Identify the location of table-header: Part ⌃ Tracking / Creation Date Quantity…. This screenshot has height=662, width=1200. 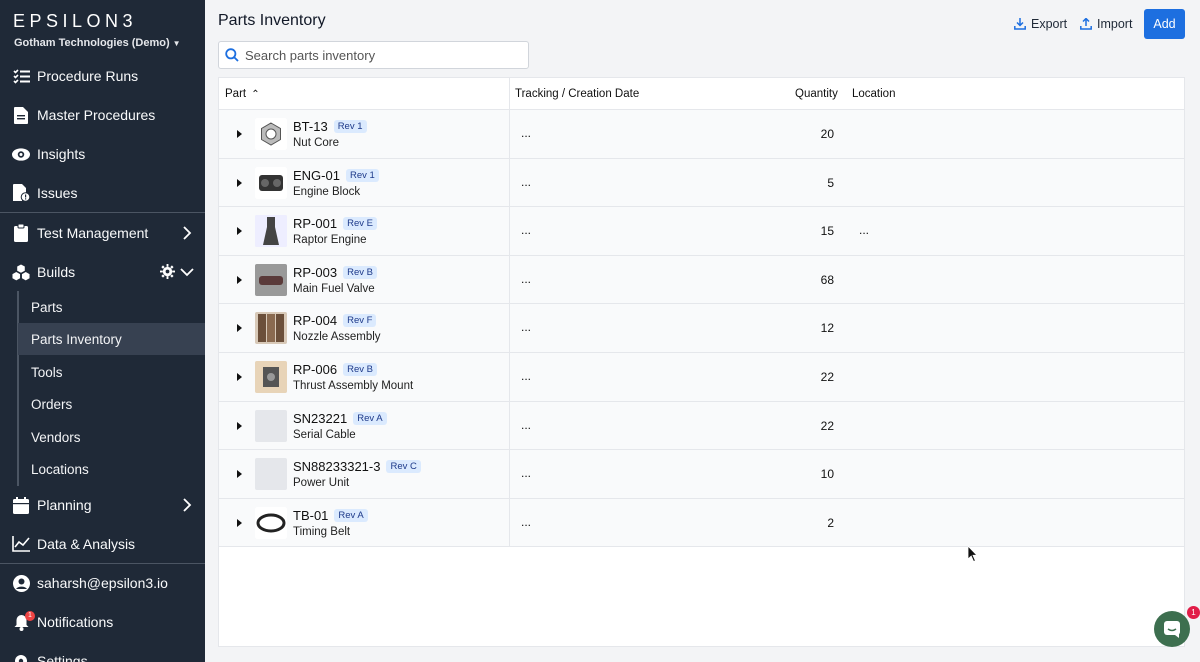
(701, 94).